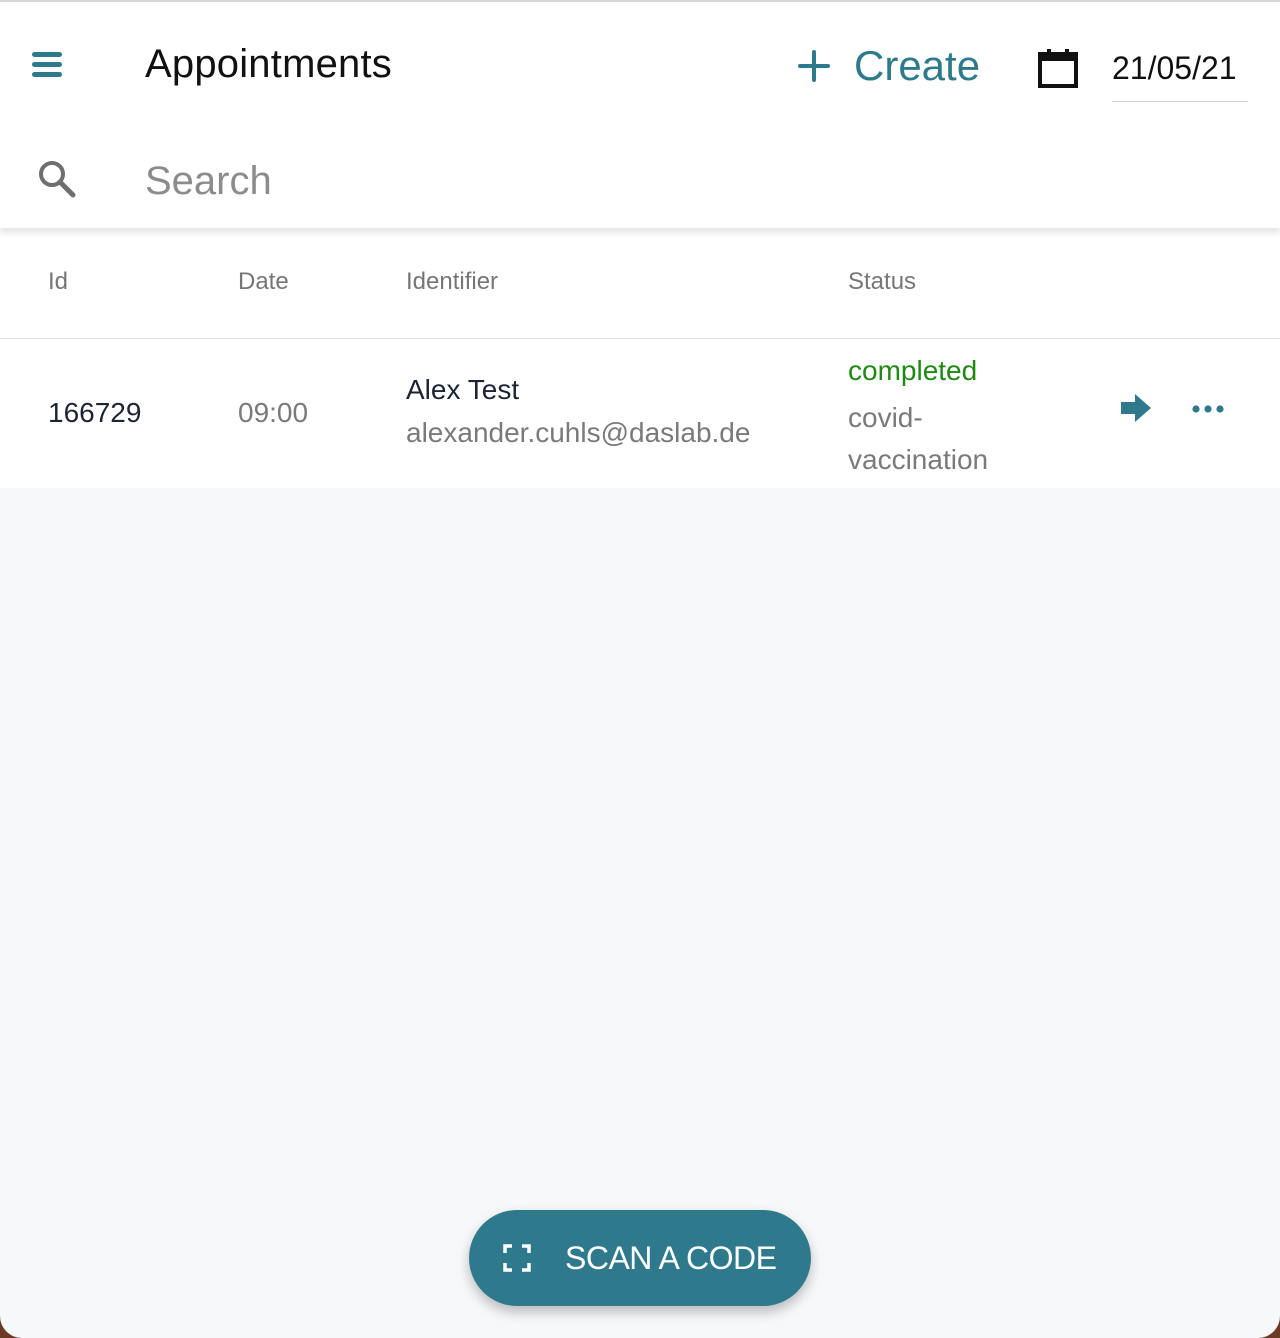  What do you see at coordinates (58, 282) in the screenshot?
I see `column-header-id: Id` at bounding box center [58, 282].